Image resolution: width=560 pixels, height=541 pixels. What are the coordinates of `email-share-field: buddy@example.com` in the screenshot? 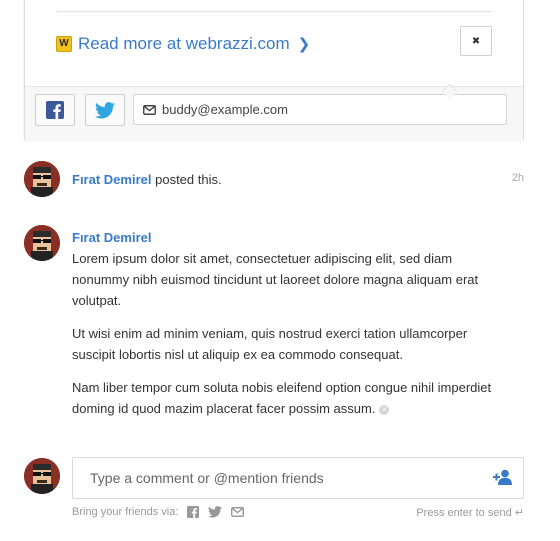 It's located at (320, 109).